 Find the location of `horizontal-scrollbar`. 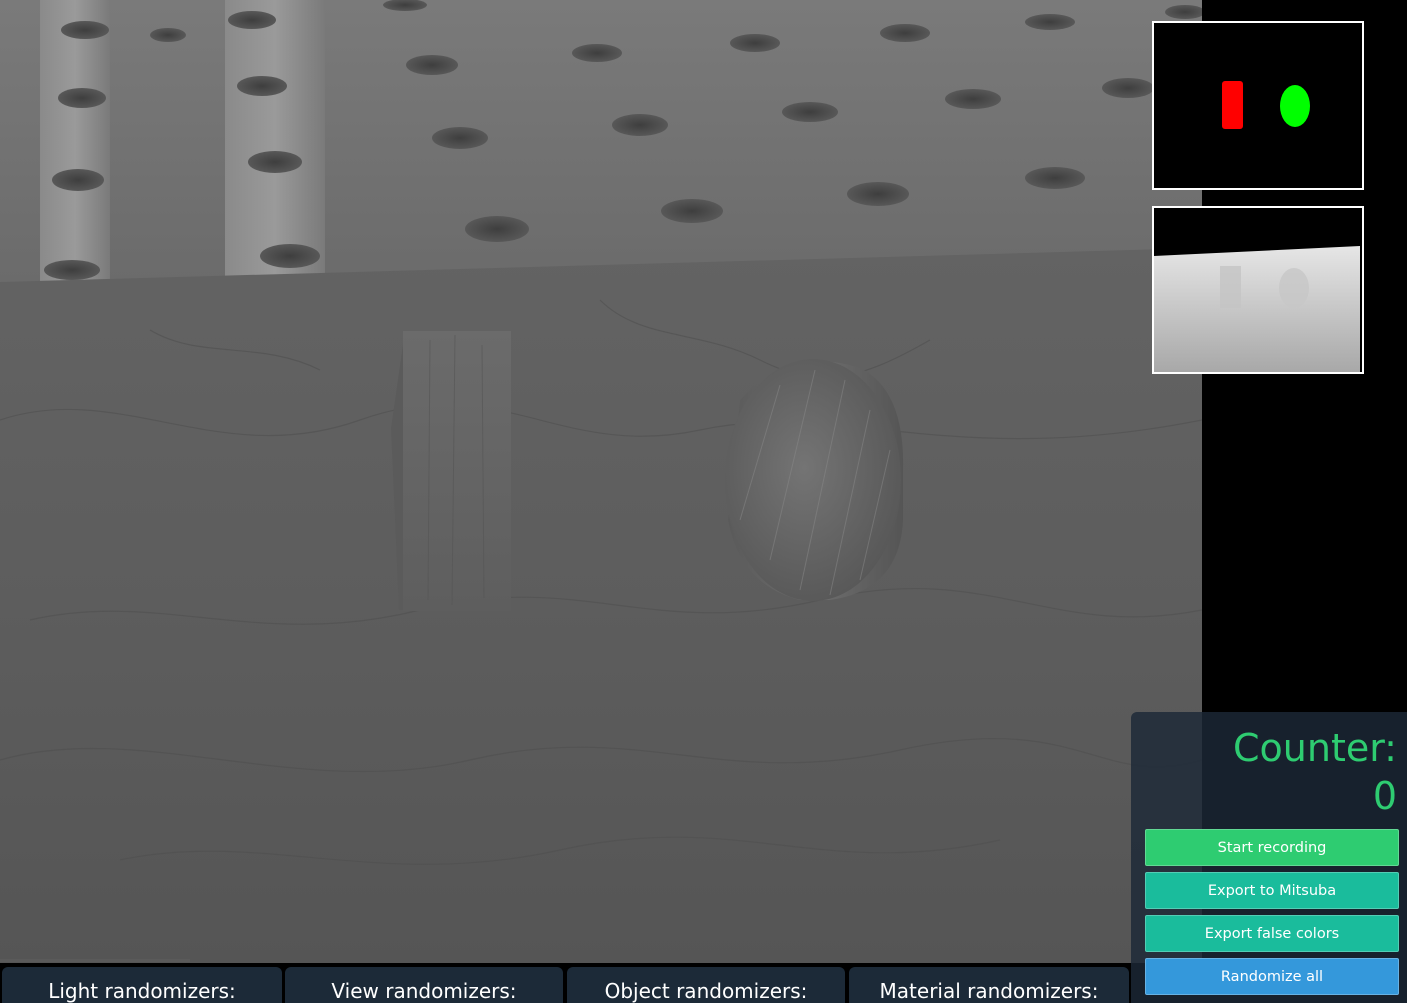

horizontal-scrollbar is located at coordinates (95, 960).